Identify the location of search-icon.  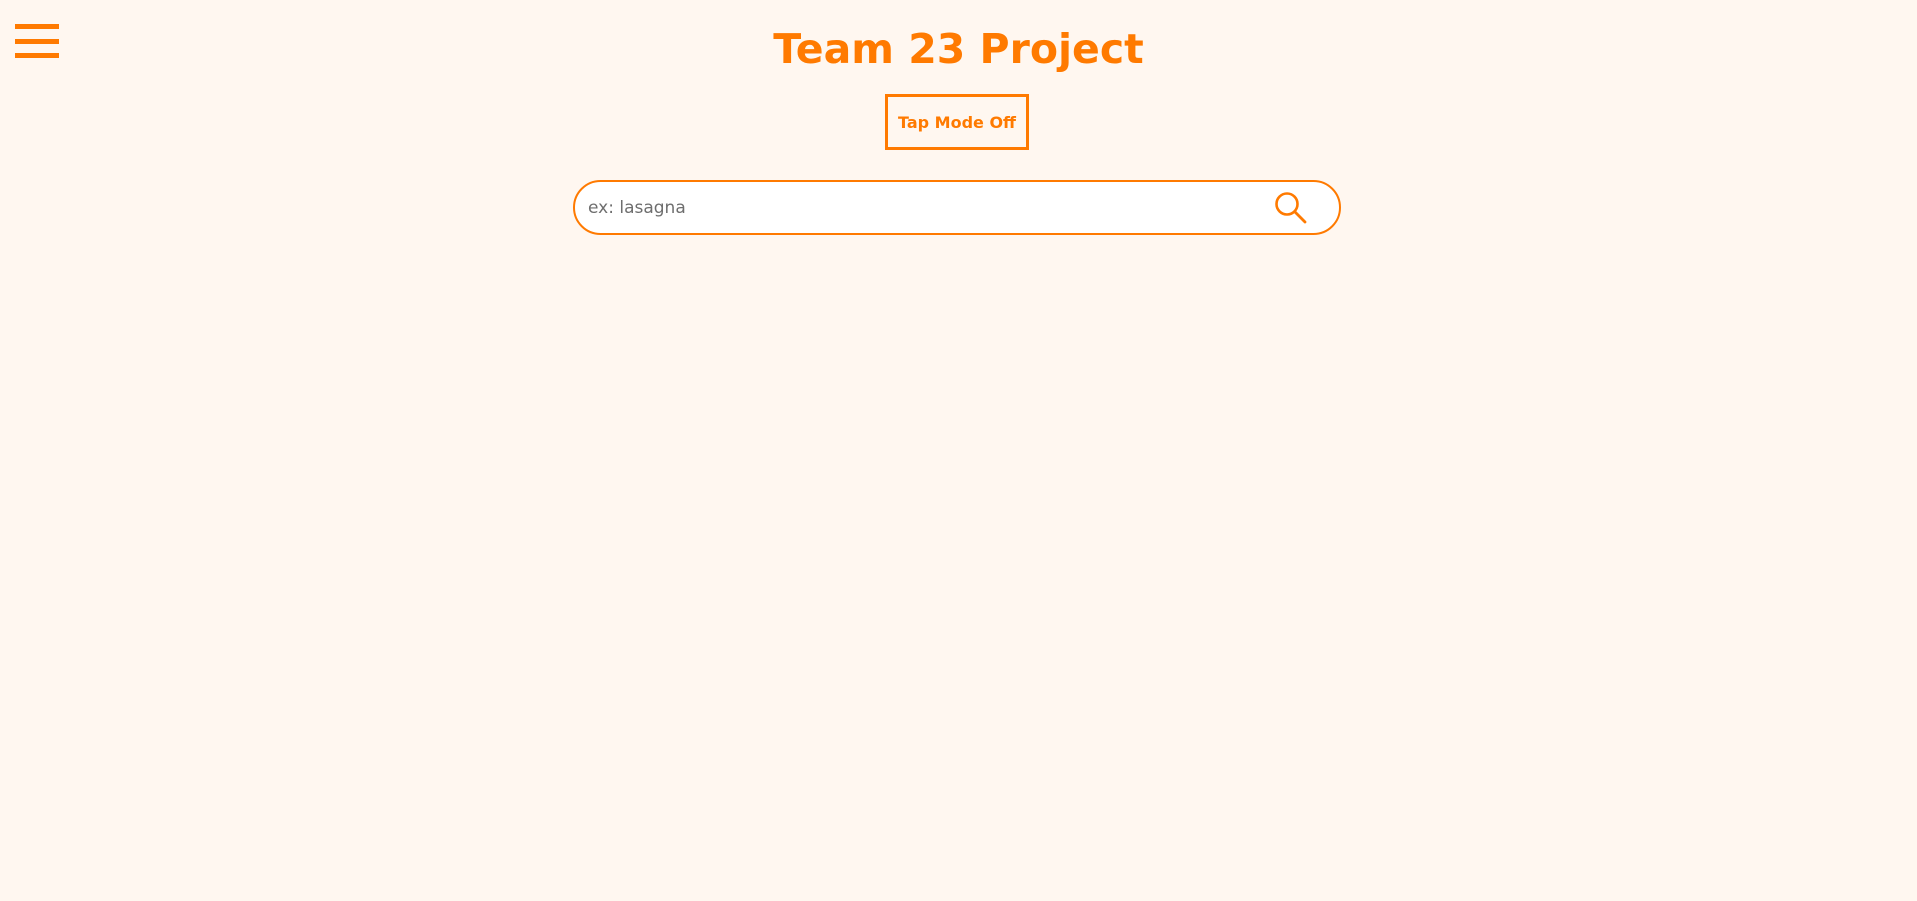
(1291, 208).